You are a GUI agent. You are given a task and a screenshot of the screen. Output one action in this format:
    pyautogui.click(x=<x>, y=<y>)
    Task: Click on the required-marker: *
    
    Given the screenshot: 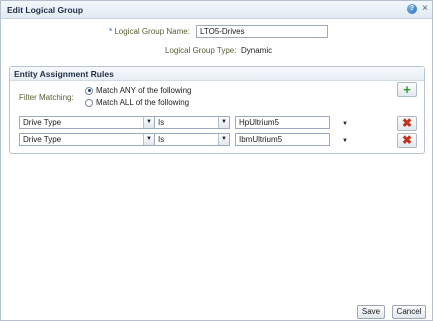 What is the action you would take?
    pyautogui.click(x=111, y=31)
    